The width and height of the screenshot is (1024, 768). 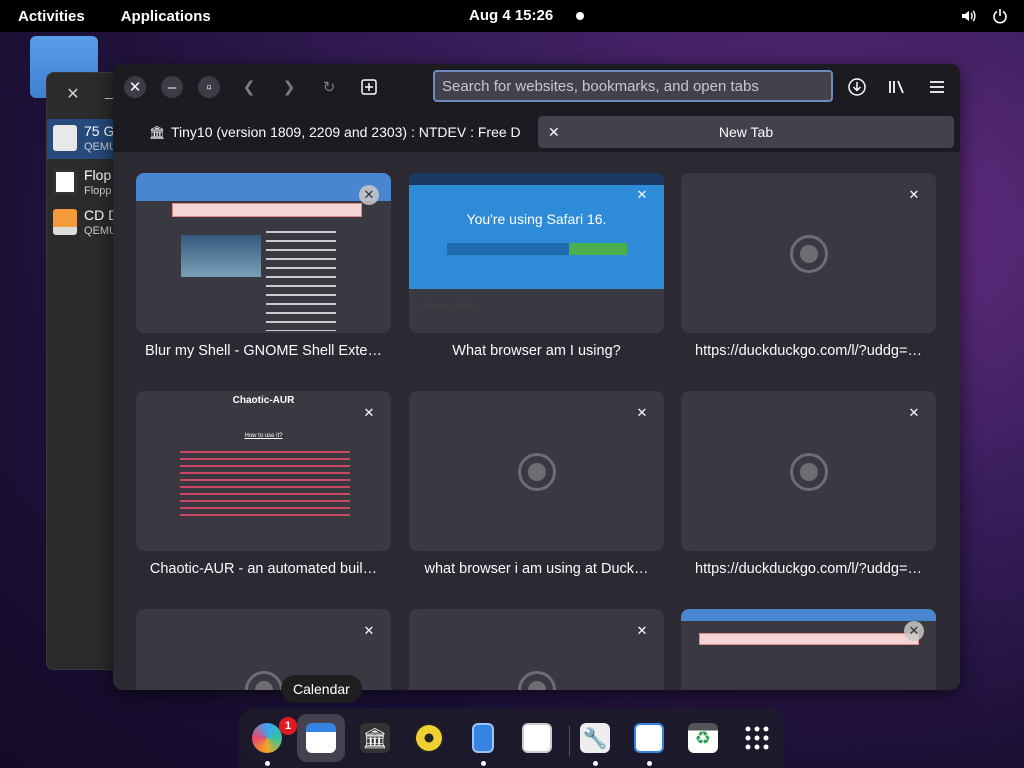 What do you see at coordinates (329, 87) in the screenshot?
I see `reload-icon: ↻` at bounding box center [329, 87].